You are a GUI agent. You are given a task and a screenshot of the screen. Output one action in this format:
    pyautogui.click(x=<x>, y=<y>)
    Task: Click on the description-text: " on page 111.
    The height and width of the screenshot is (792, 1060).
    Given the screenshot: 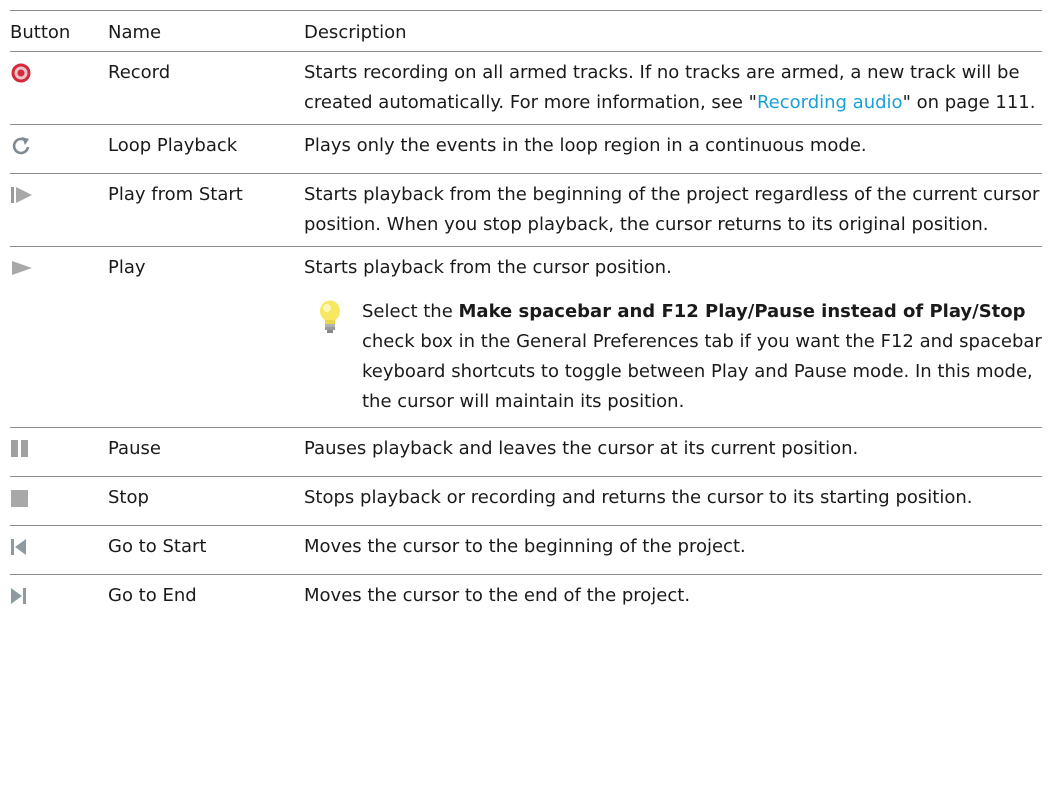 What is the action you would take?
    pyautogui.click(x=969, y=102)
    